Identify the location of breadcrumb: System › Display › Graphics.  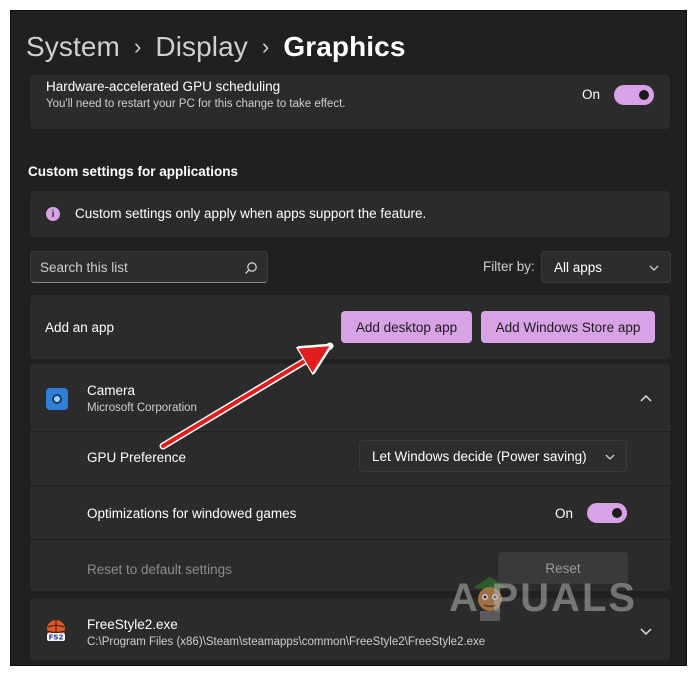
(216, 47).